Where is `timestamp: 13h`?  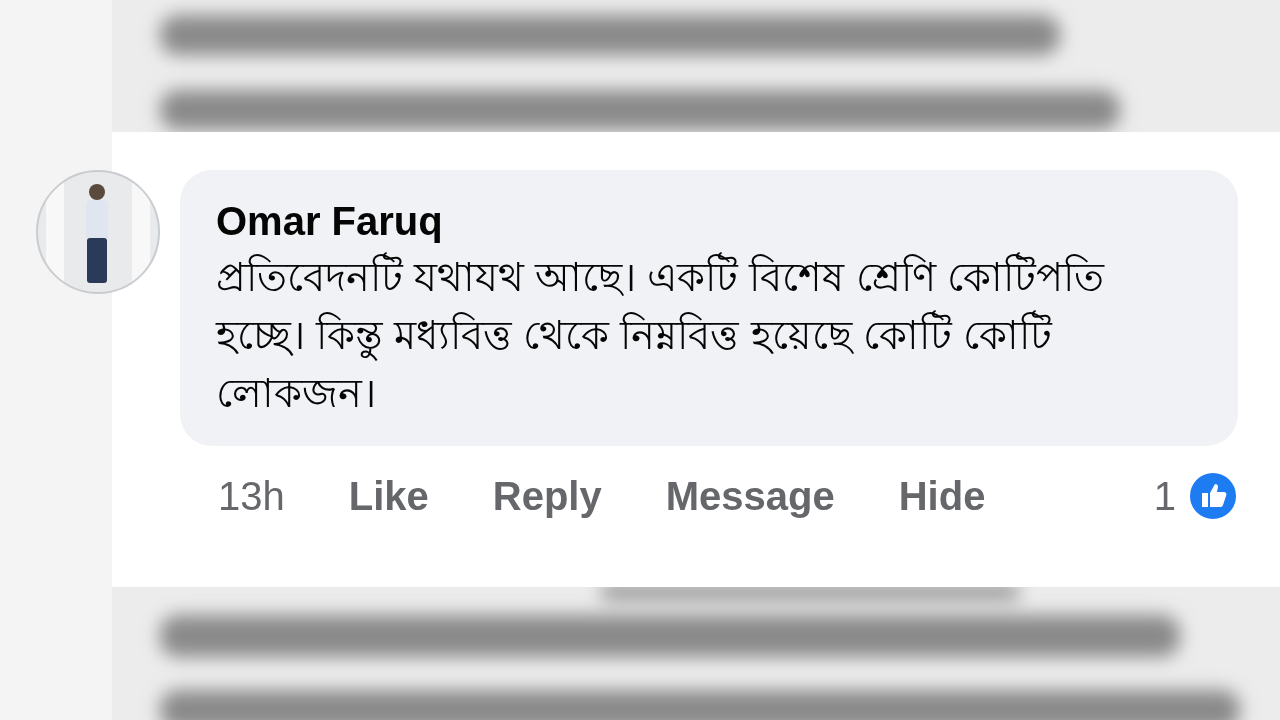 timestamp: 13h is located at coordinates (251, 496).